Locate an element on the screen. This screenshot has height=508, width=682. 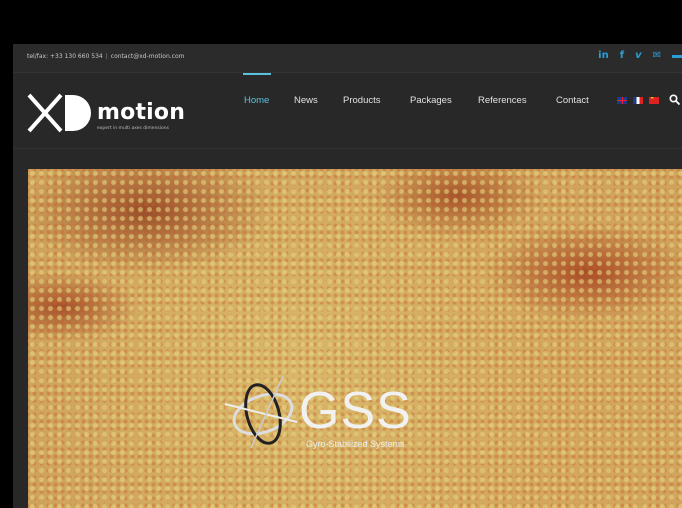
social-links: in f v ✉ is located at coordinates (640, 56).